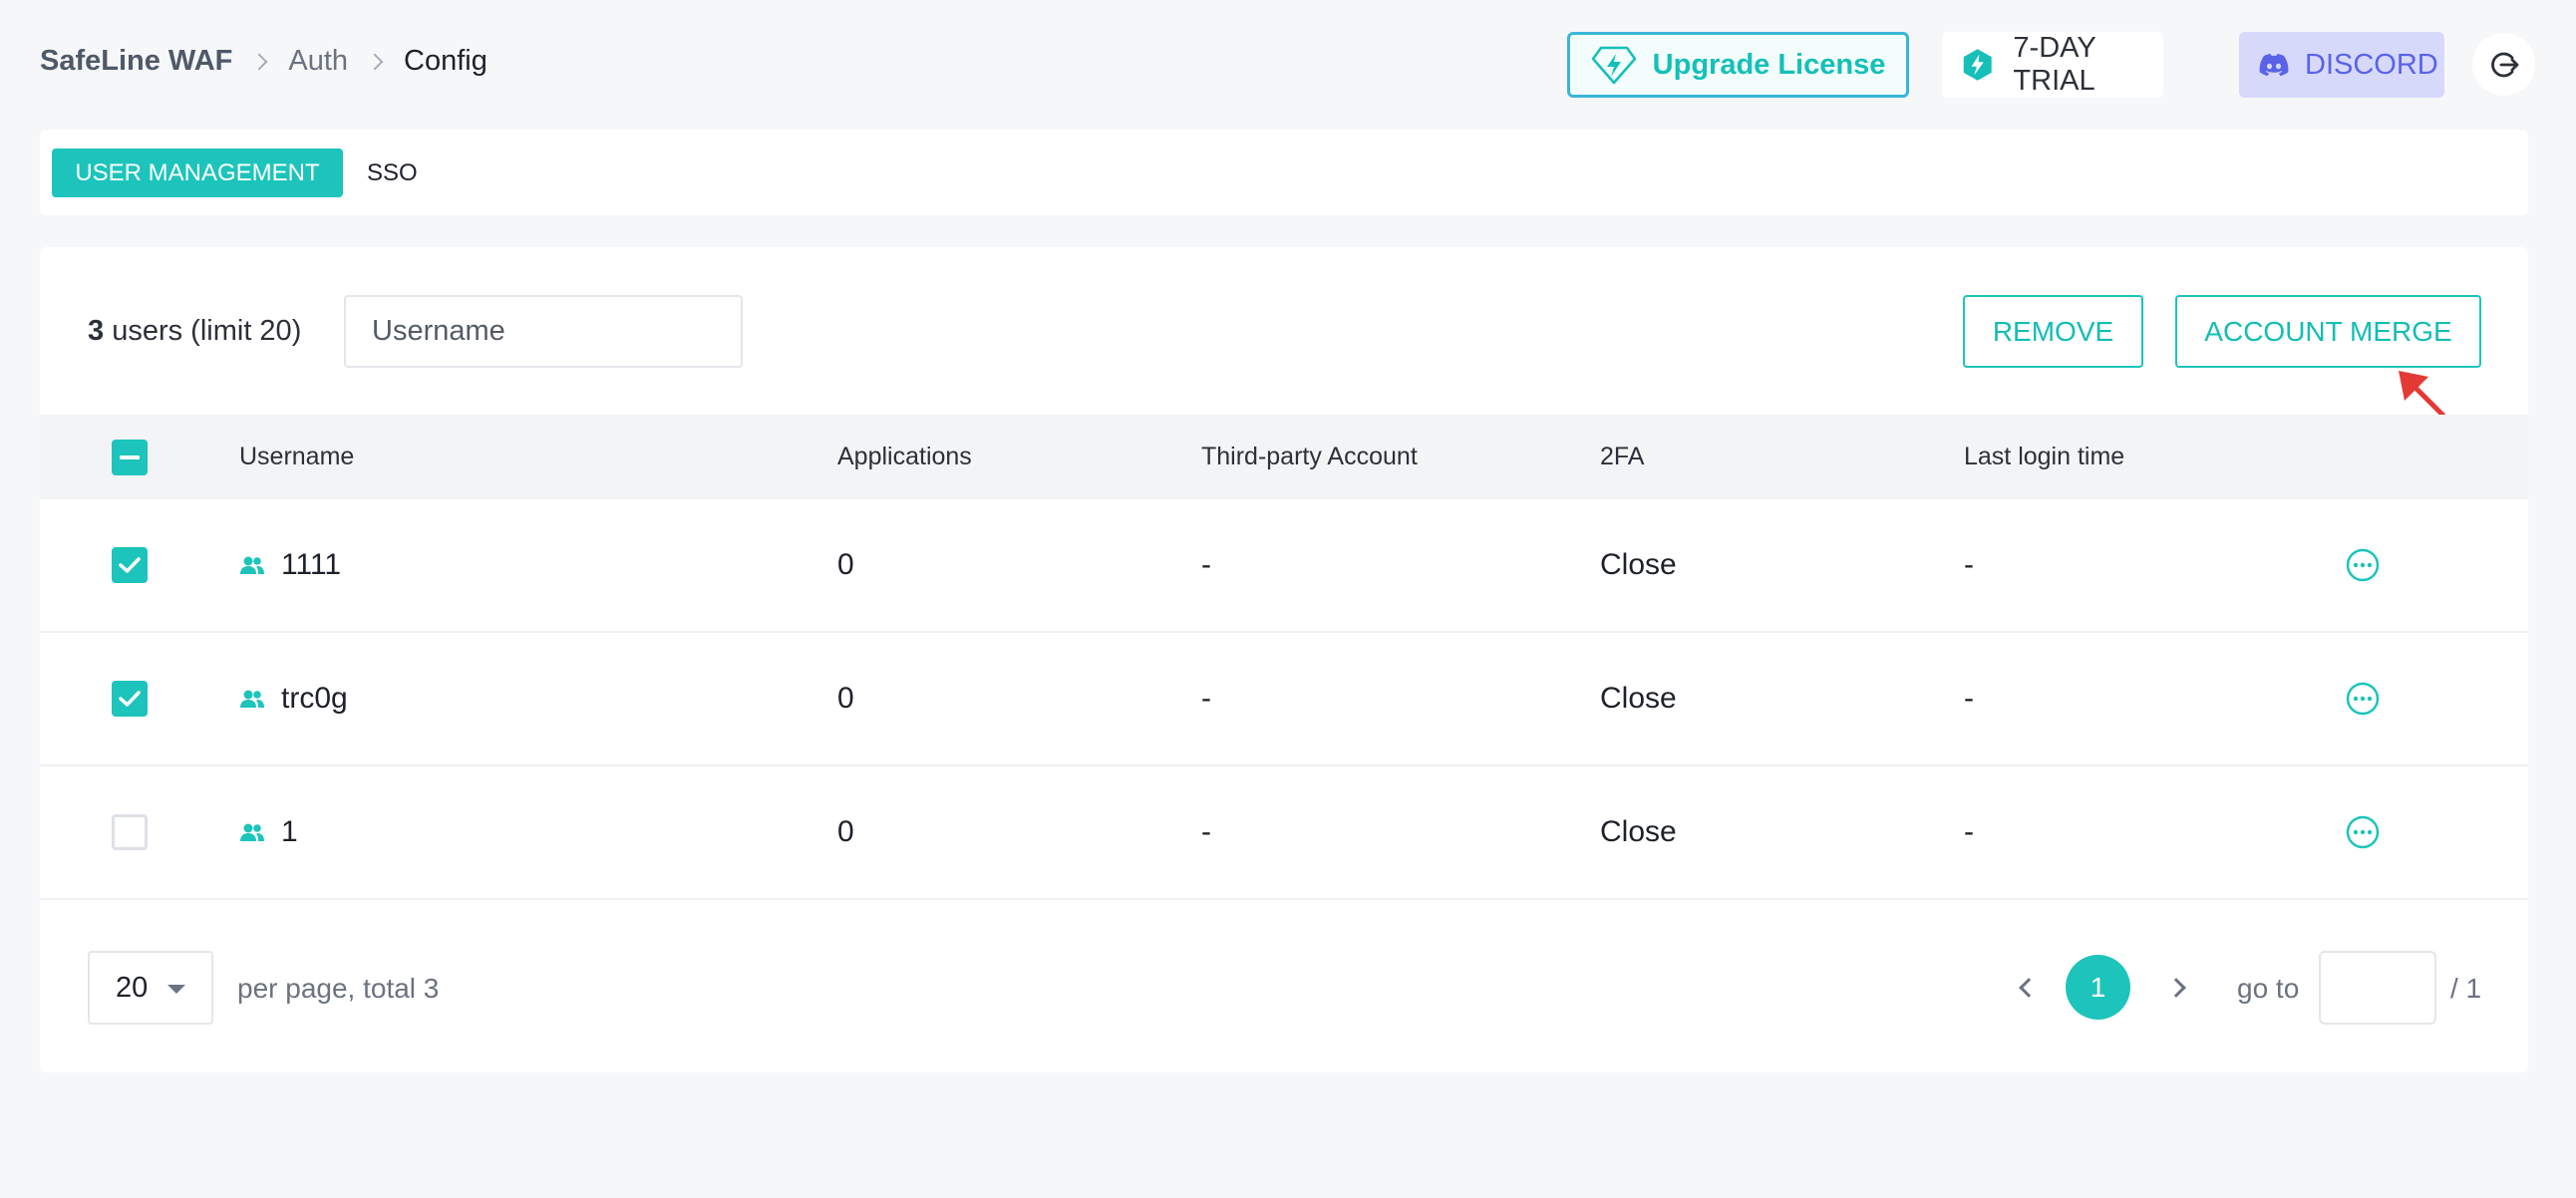 The image size is (2576, 1198). Describe the element at coordinates (2268, 988) in the screenshot. I see `goto-label: go to` at that location.